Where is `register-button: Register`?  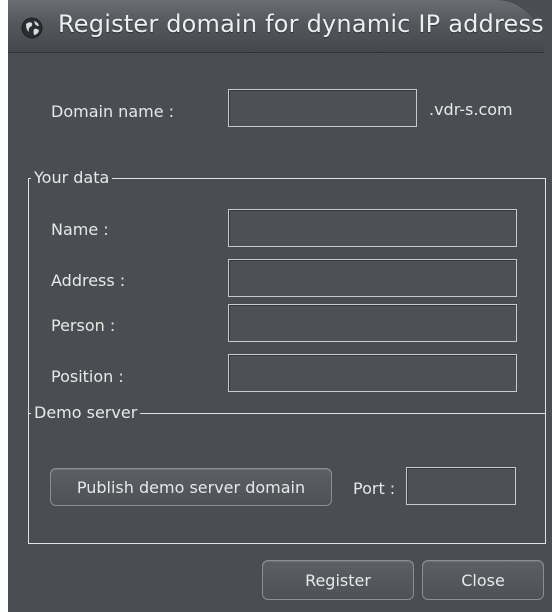 register-button: Register is located at coordinates (338, 580).